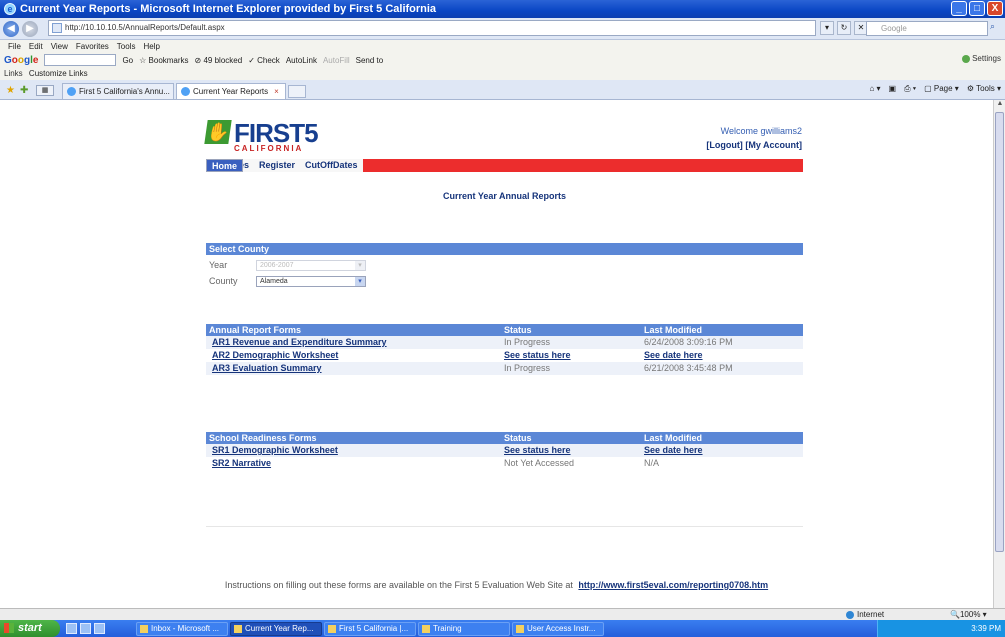  Describe the element at coordinates (999, 105) in the screenshot. I see `scroll-up-icon: ▲` at that location.